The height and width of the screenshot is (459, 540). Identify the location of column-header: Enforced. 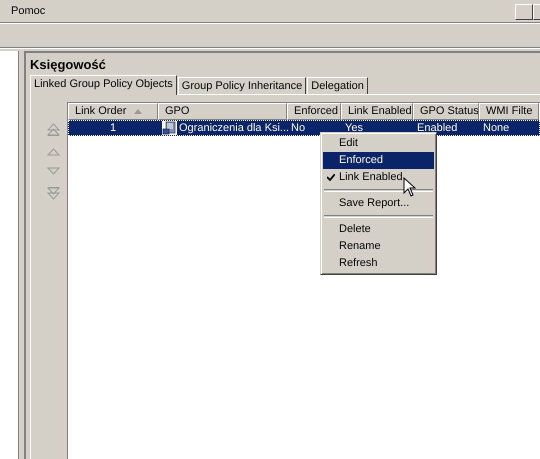
(314, 111).